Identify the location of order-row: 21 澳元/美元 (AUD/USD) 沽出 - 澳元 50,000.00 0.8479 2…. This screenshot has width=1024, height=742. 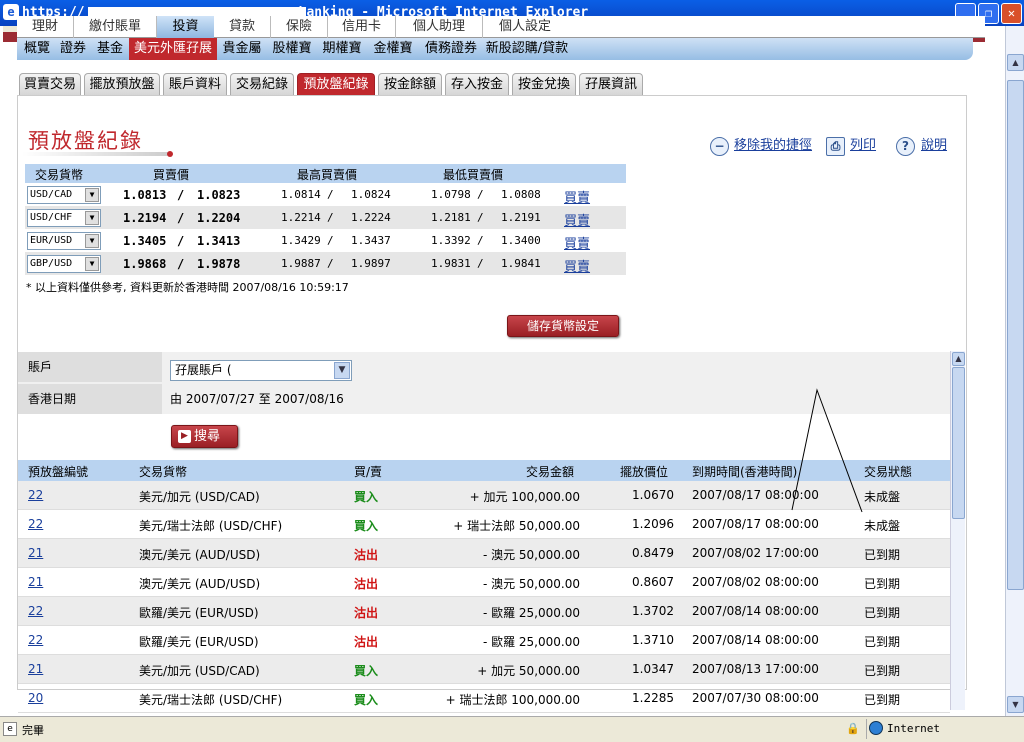
(484, 553).